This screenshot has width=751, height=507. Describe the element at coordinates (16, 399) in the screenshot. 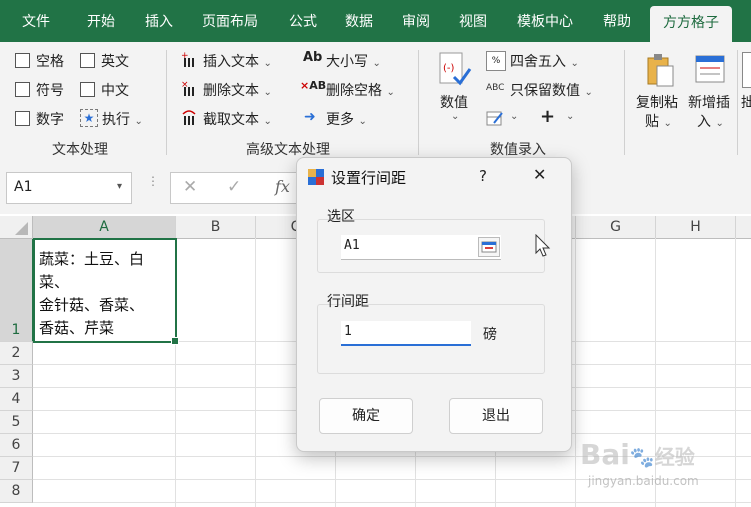

I see `row-header-4: 4` at that location.